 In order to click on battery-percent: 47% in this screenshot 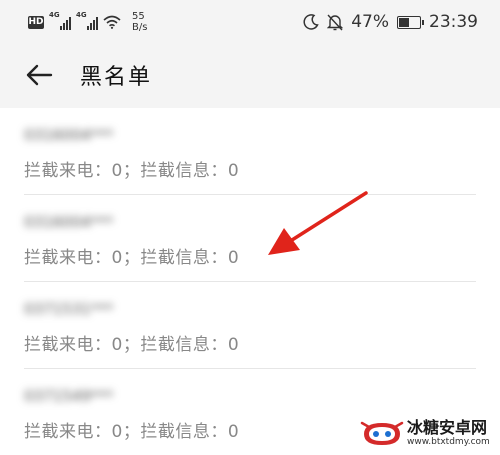, I will do `click(370, 22)`.